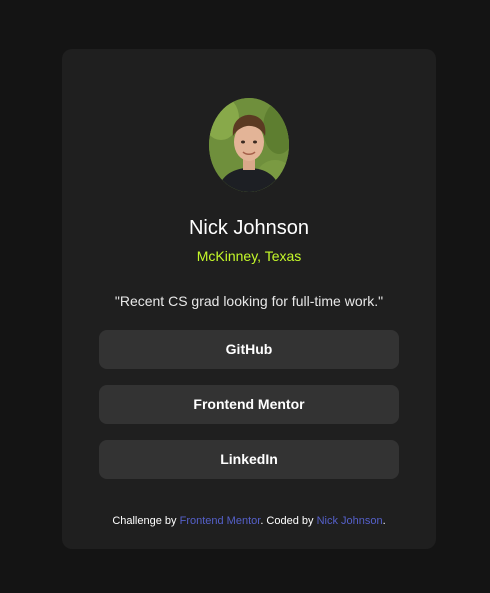  I want to click on attribution-suffix: ., so click(384, 521).